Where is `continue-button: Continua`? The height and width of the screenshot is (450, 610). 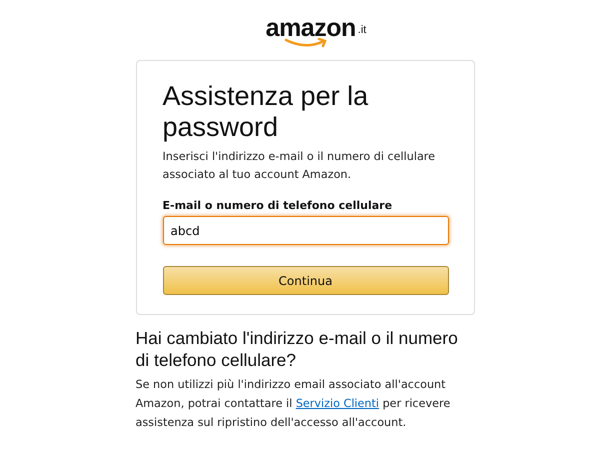 continue-button: Continua is located at coordinates (305, 280).